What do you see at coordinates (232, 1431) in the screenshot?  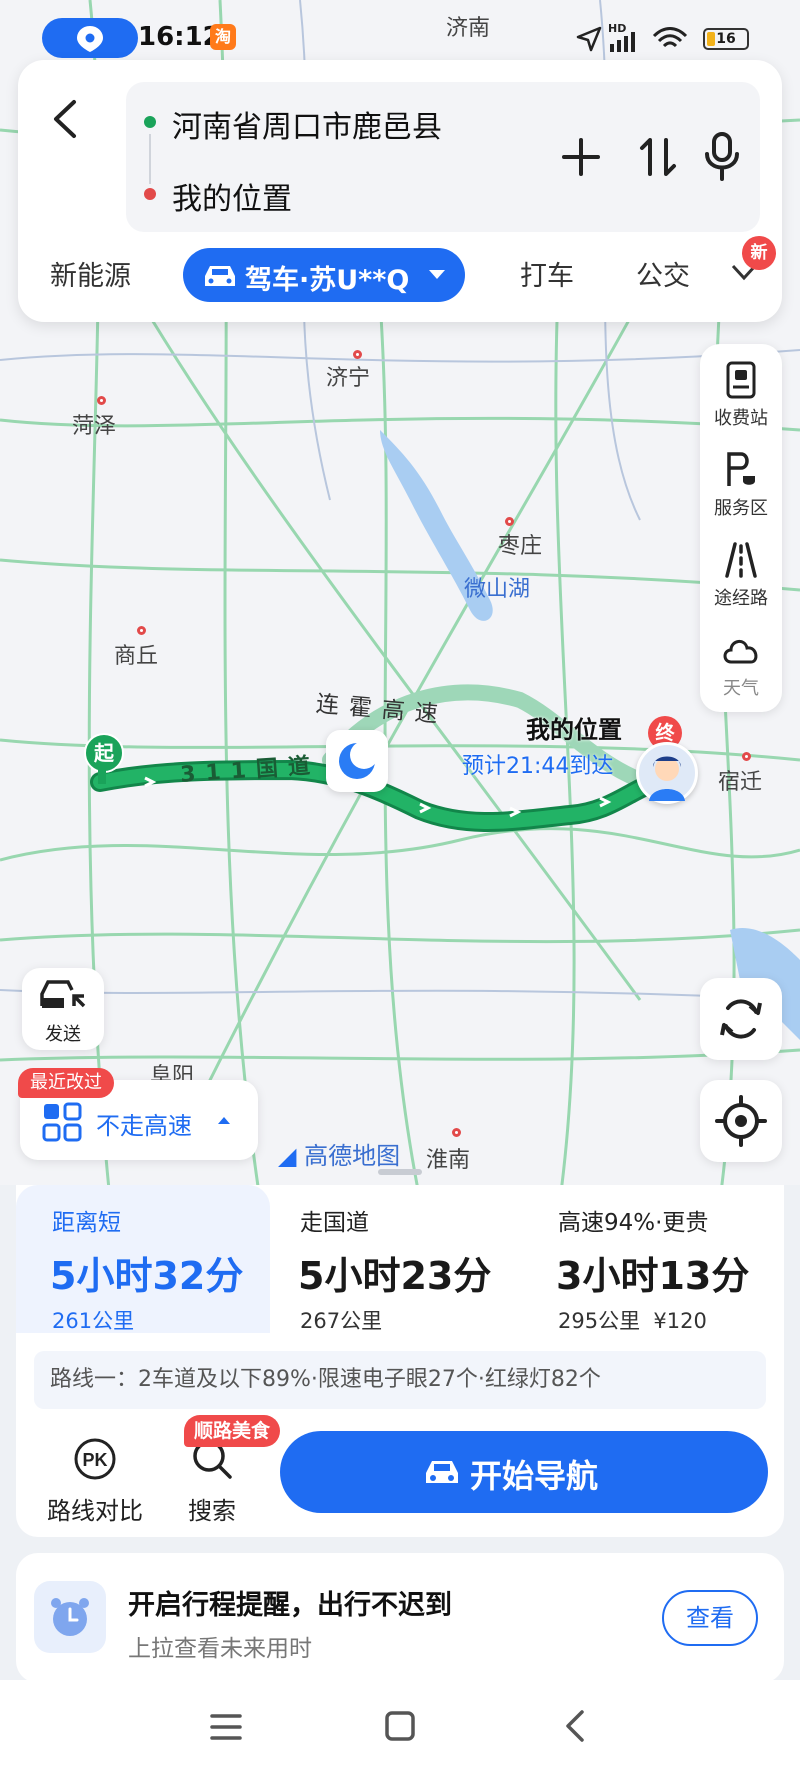 I see `food-badge: 顺路美食` at bounding box center [232, 1431].